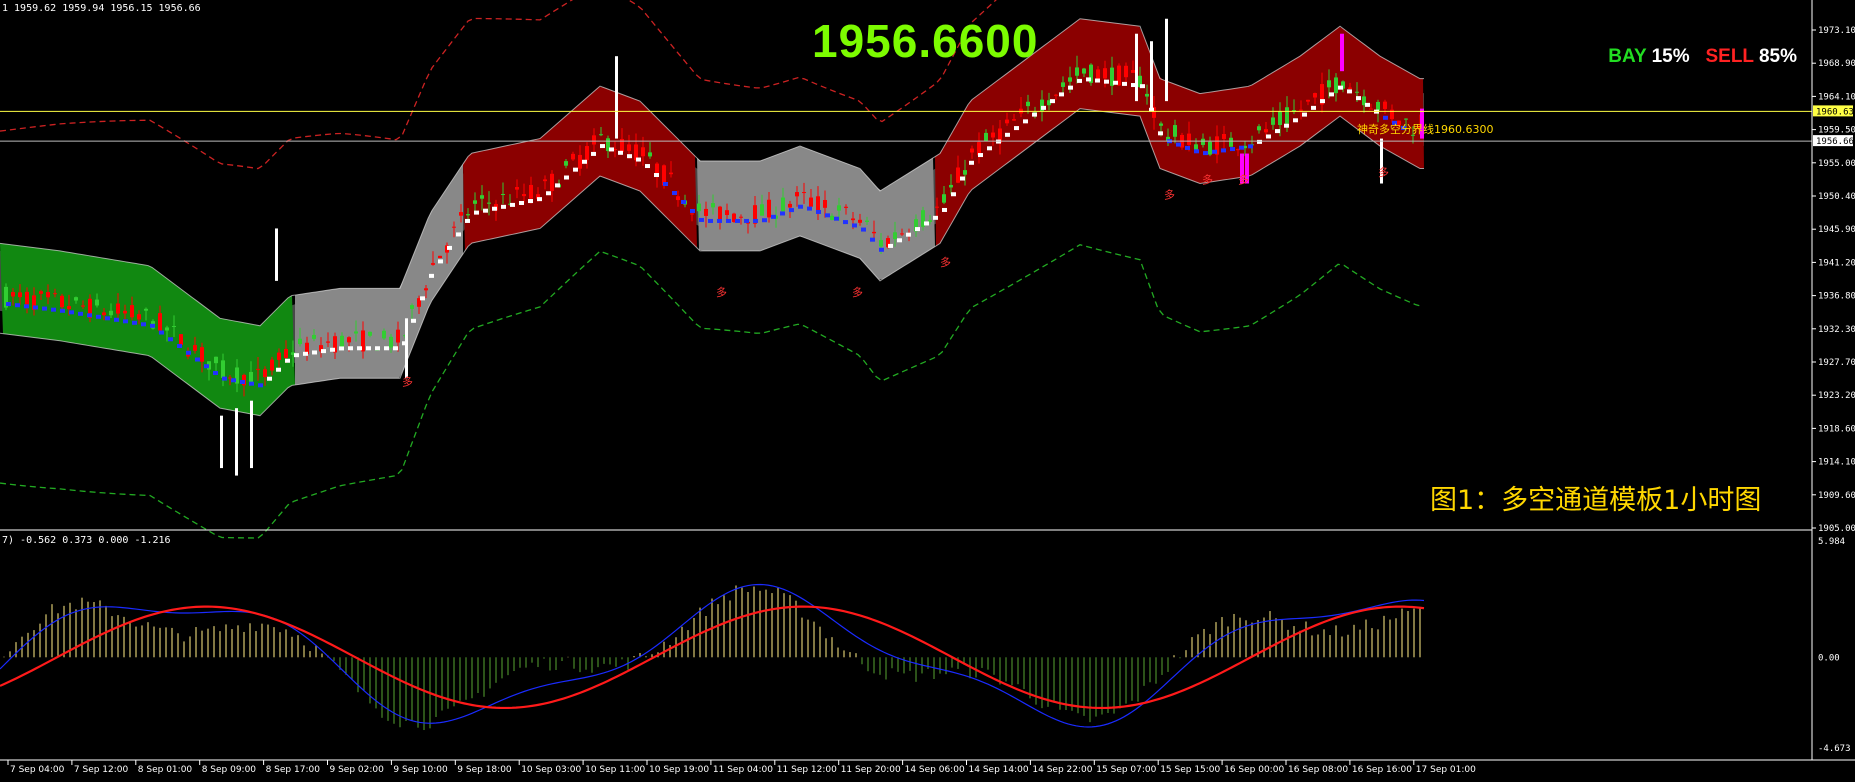 This screenshot has width=1855, height=782. Describe the element at coordinates (1254, 770) in the screenshot. I see `time-tick-label: 16 Sep 00:00` at that location.